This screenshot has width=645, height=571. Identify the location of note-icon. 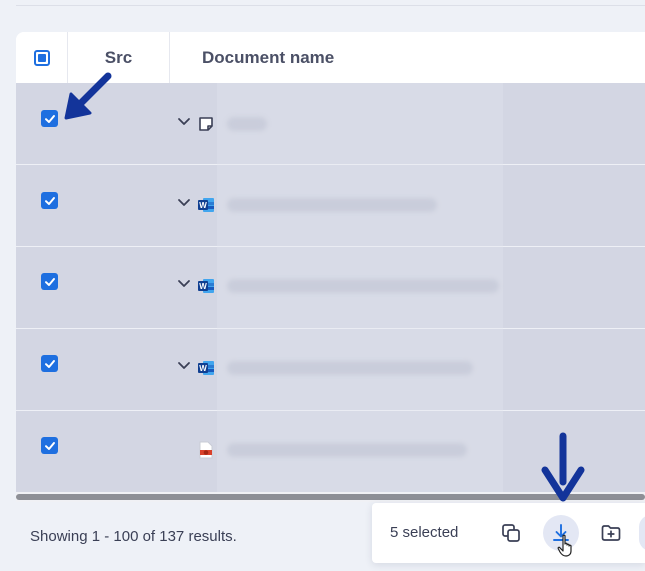
(206, 124).